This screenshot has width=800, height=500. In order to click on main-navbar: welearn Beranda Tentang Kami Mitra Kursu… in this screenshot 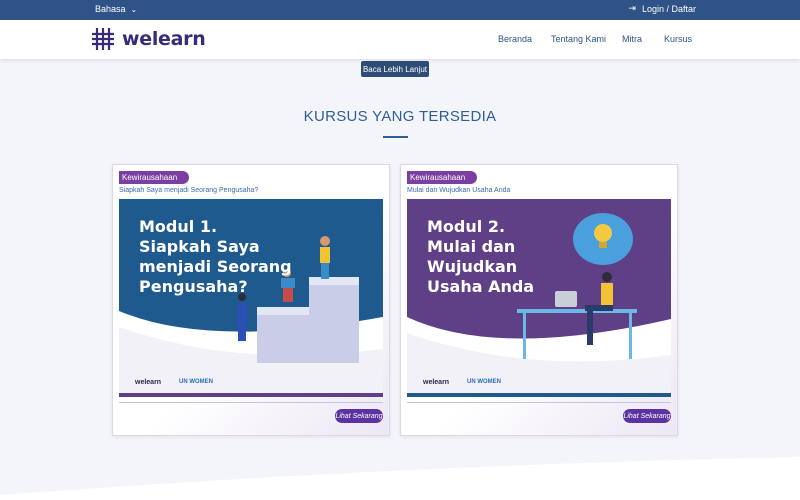, I will do `click(400, 39)`.